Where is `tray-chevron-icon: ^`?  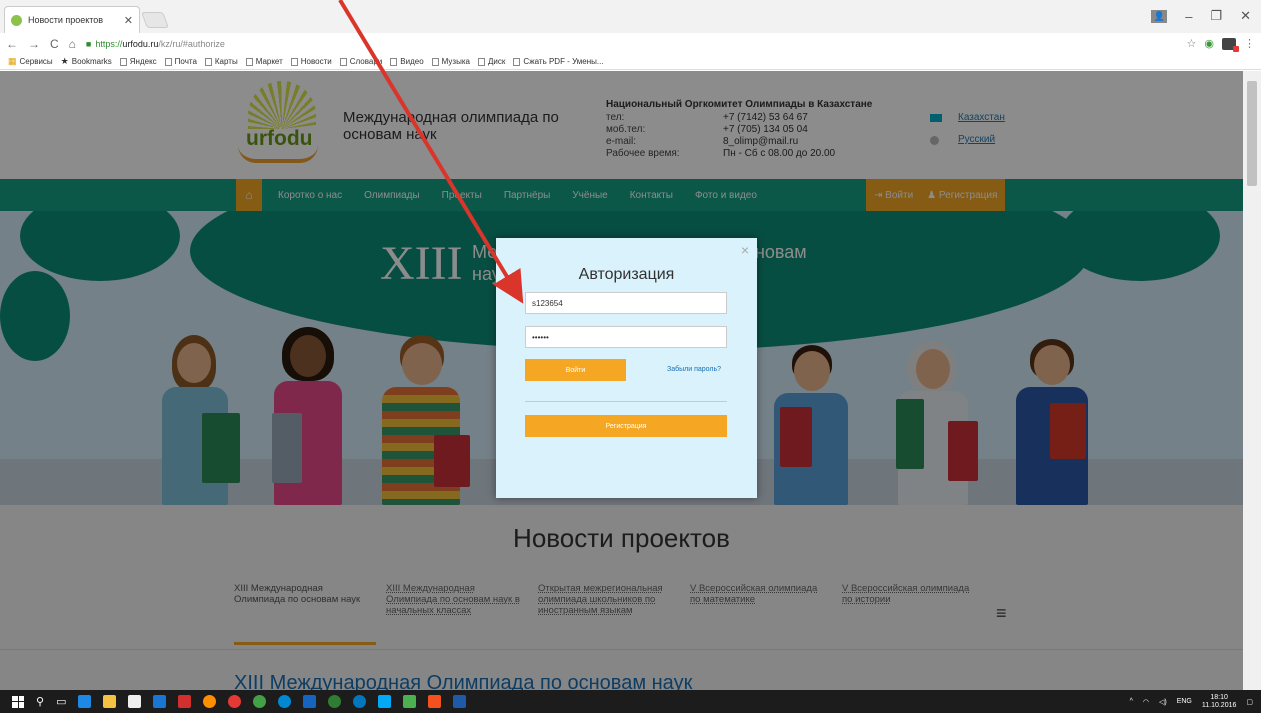 tray-chevron-icon: ^ is located at coordinates (1131, 701).